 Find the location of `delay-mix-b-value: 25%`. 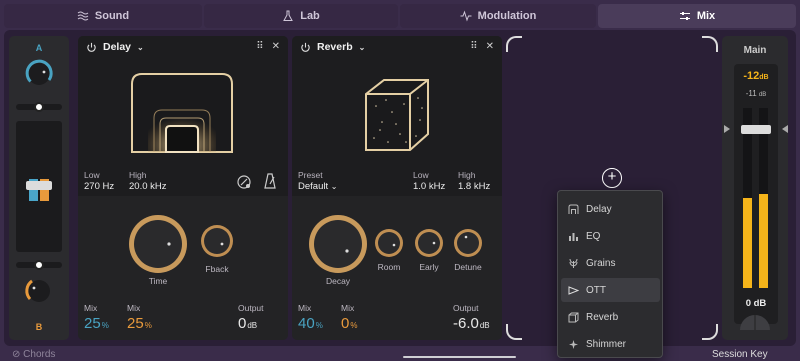

delay-mix-b-value: 25% is located at coordinates (139, 323).